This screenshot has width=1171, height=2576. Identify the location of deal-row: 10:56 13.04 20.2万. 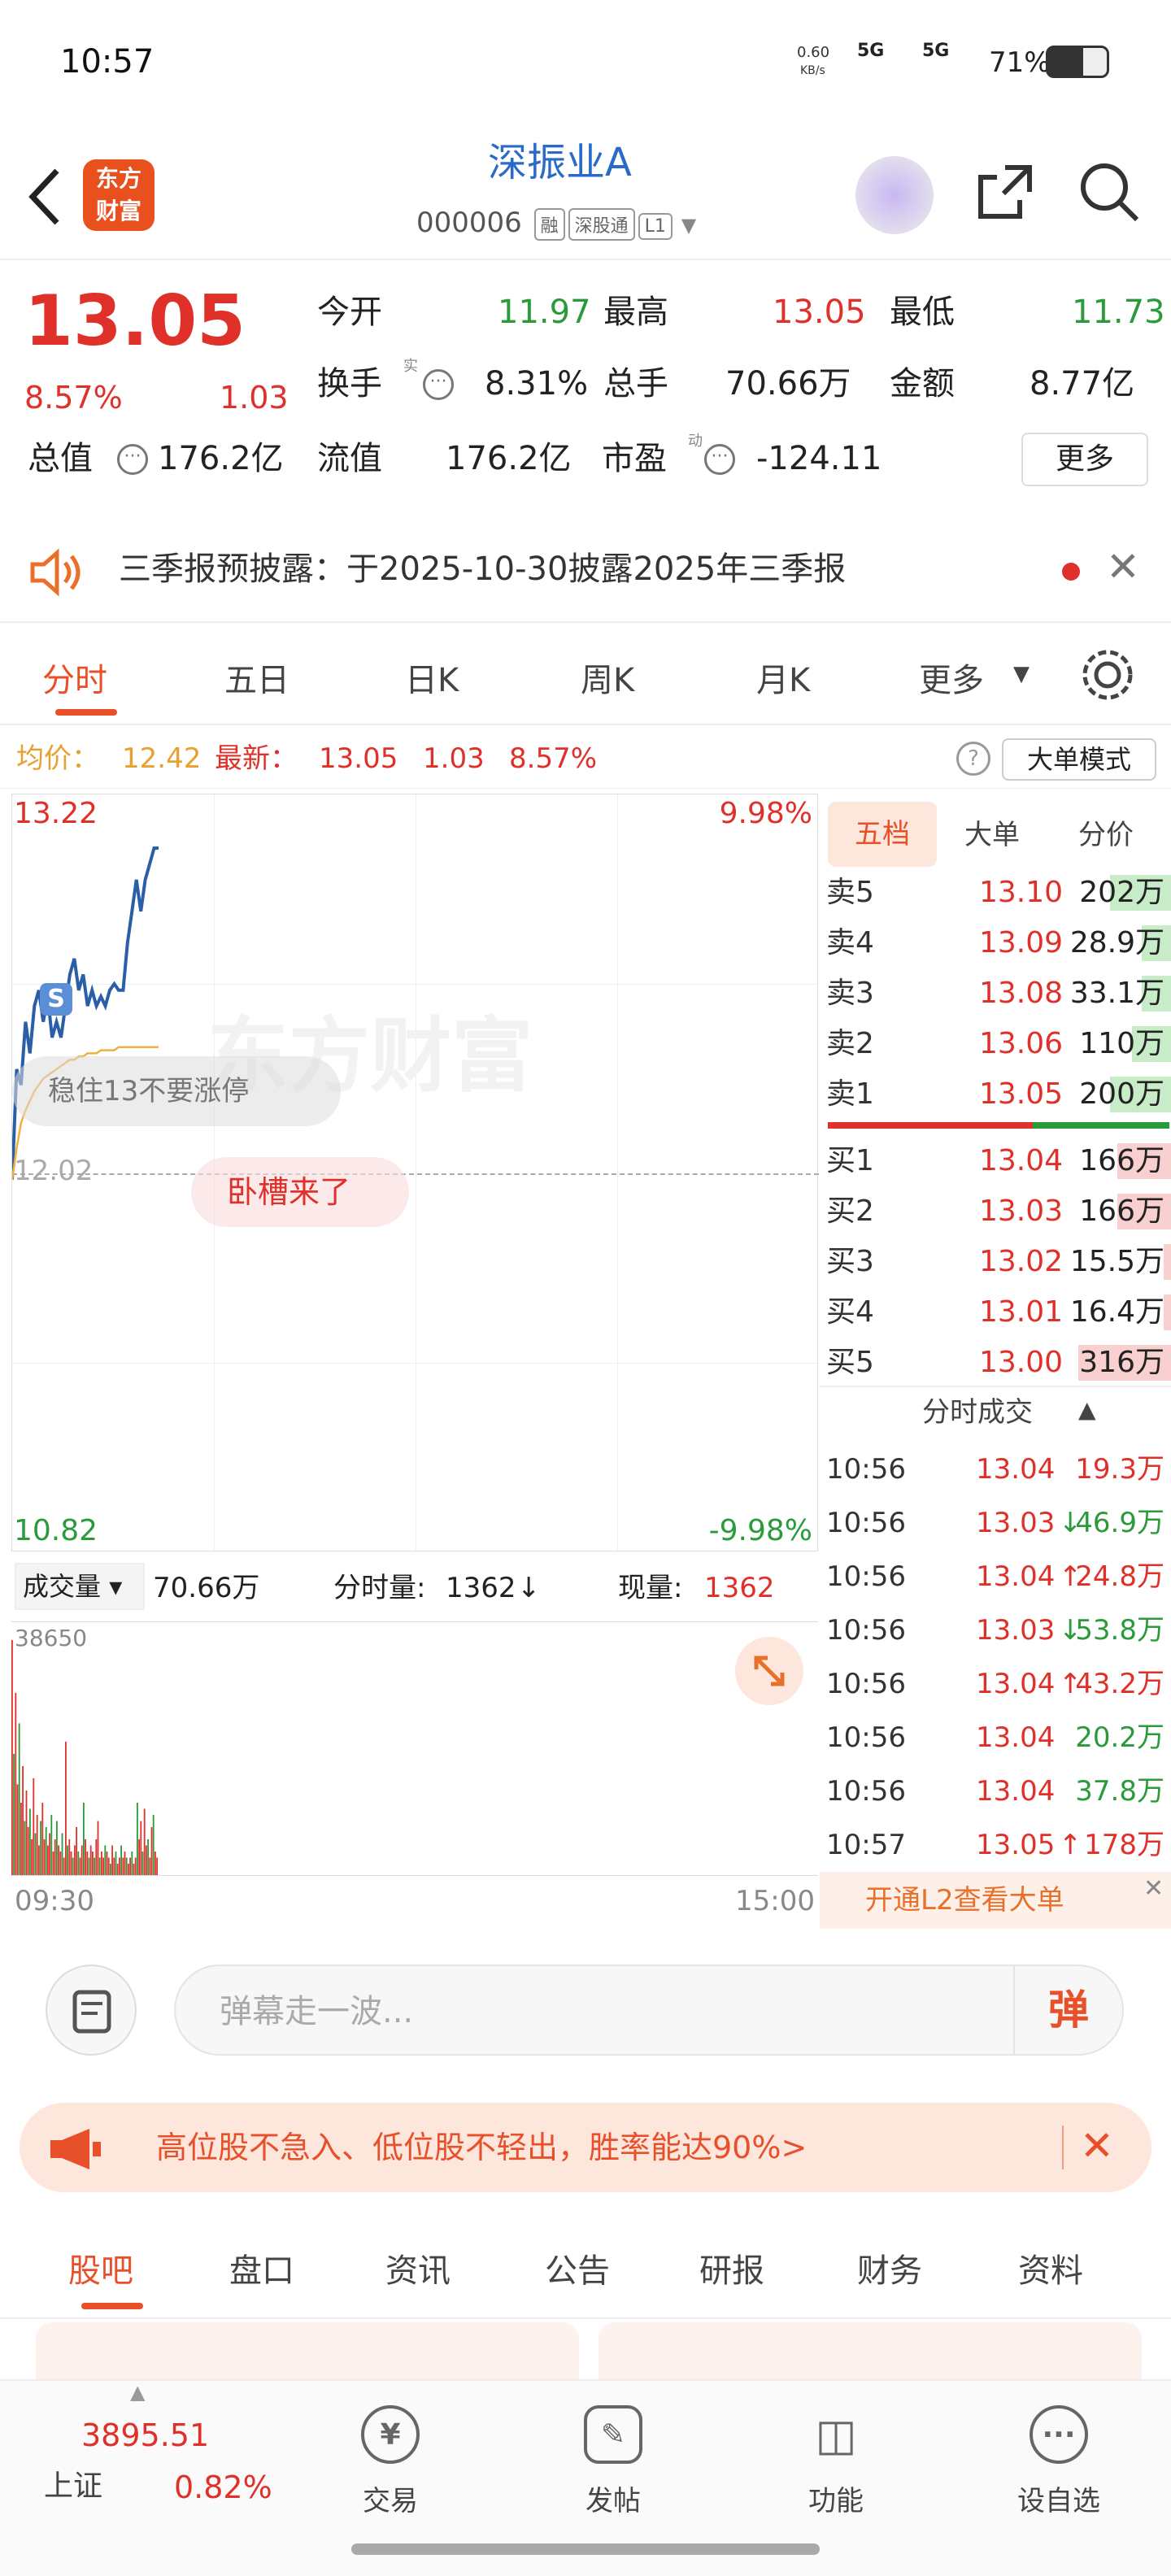
(996, 1739).